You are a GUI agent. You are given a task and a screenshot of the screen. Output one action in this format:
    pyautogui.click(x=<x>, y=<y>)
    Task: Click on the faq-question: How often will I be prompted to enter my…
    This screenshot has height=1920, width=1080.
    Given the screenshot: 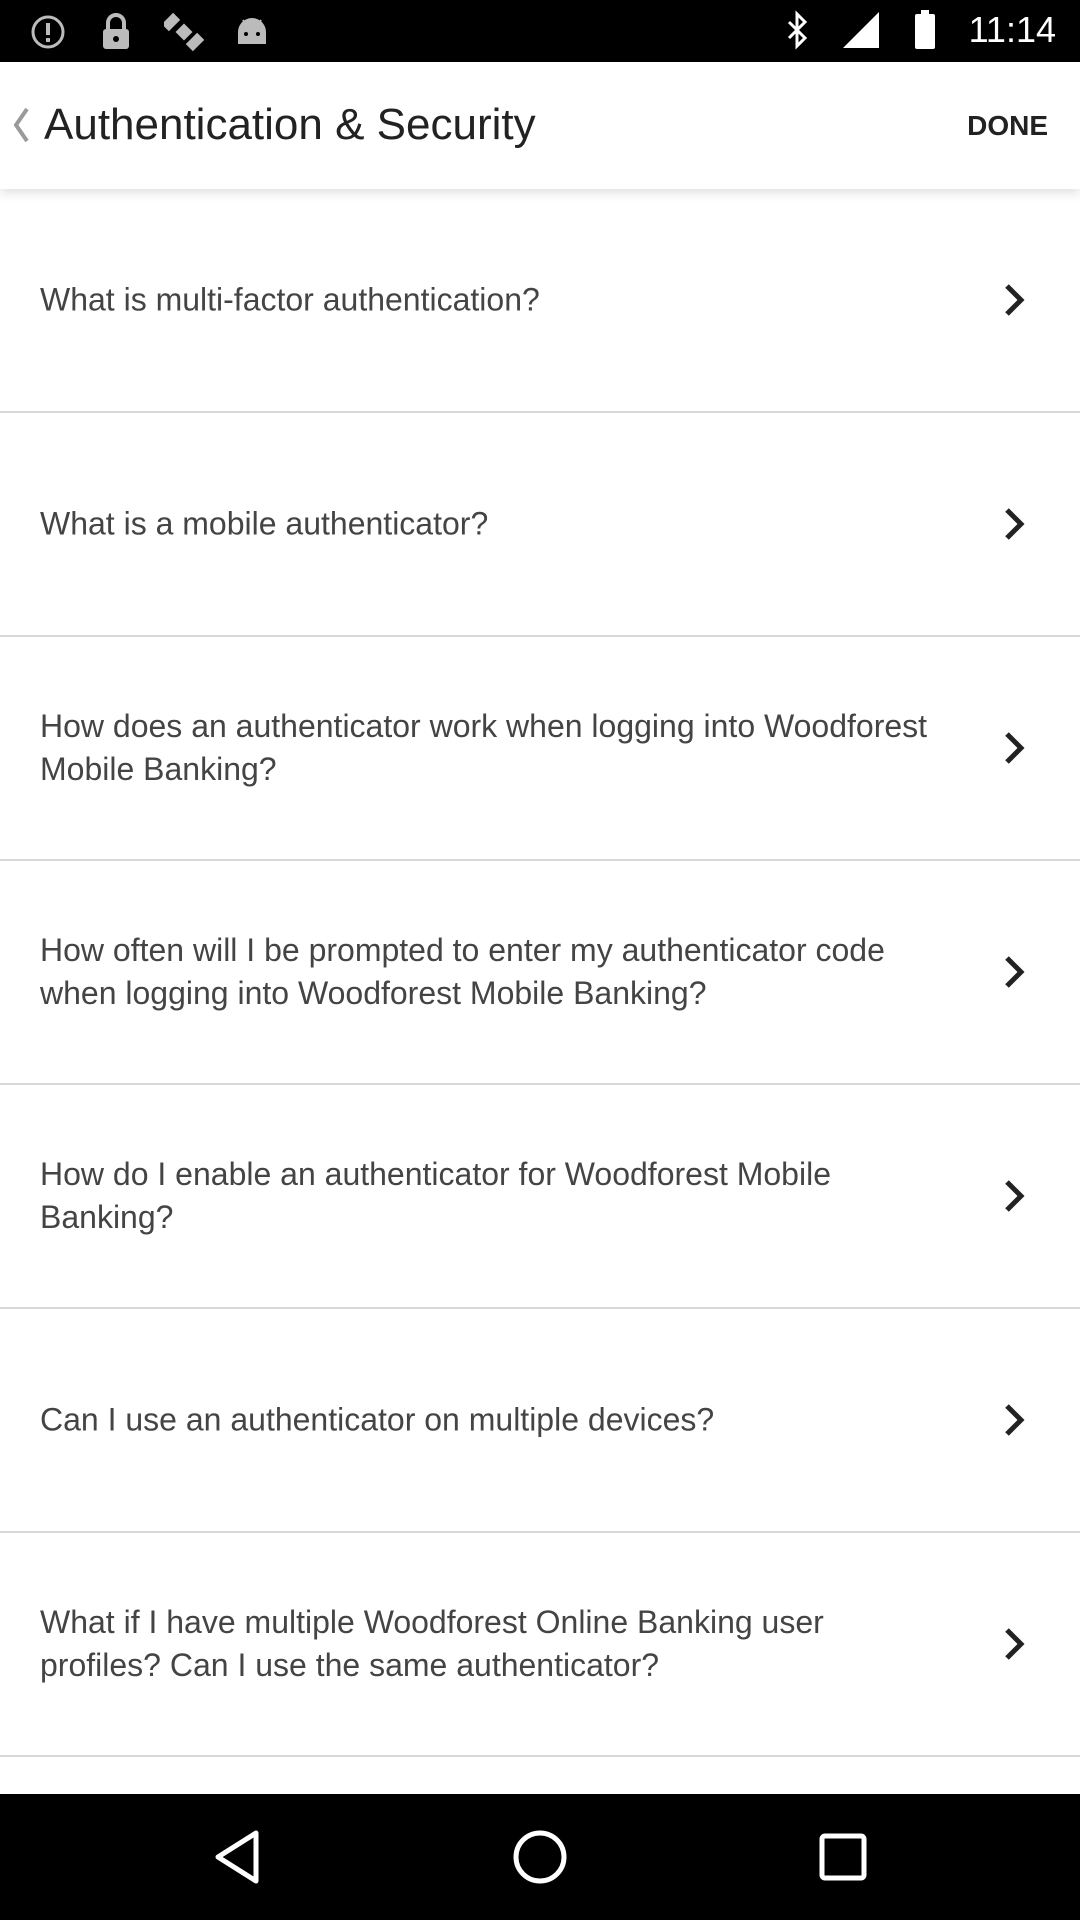 What is the action you would take?
    pyautogui.click(x=462, y=971)
    